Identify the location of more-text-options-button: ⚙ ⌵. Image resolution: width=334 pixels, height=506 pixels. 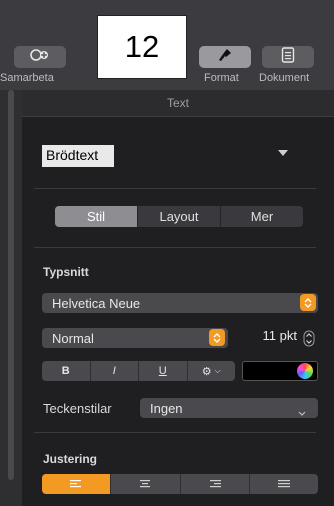
(211, 371).